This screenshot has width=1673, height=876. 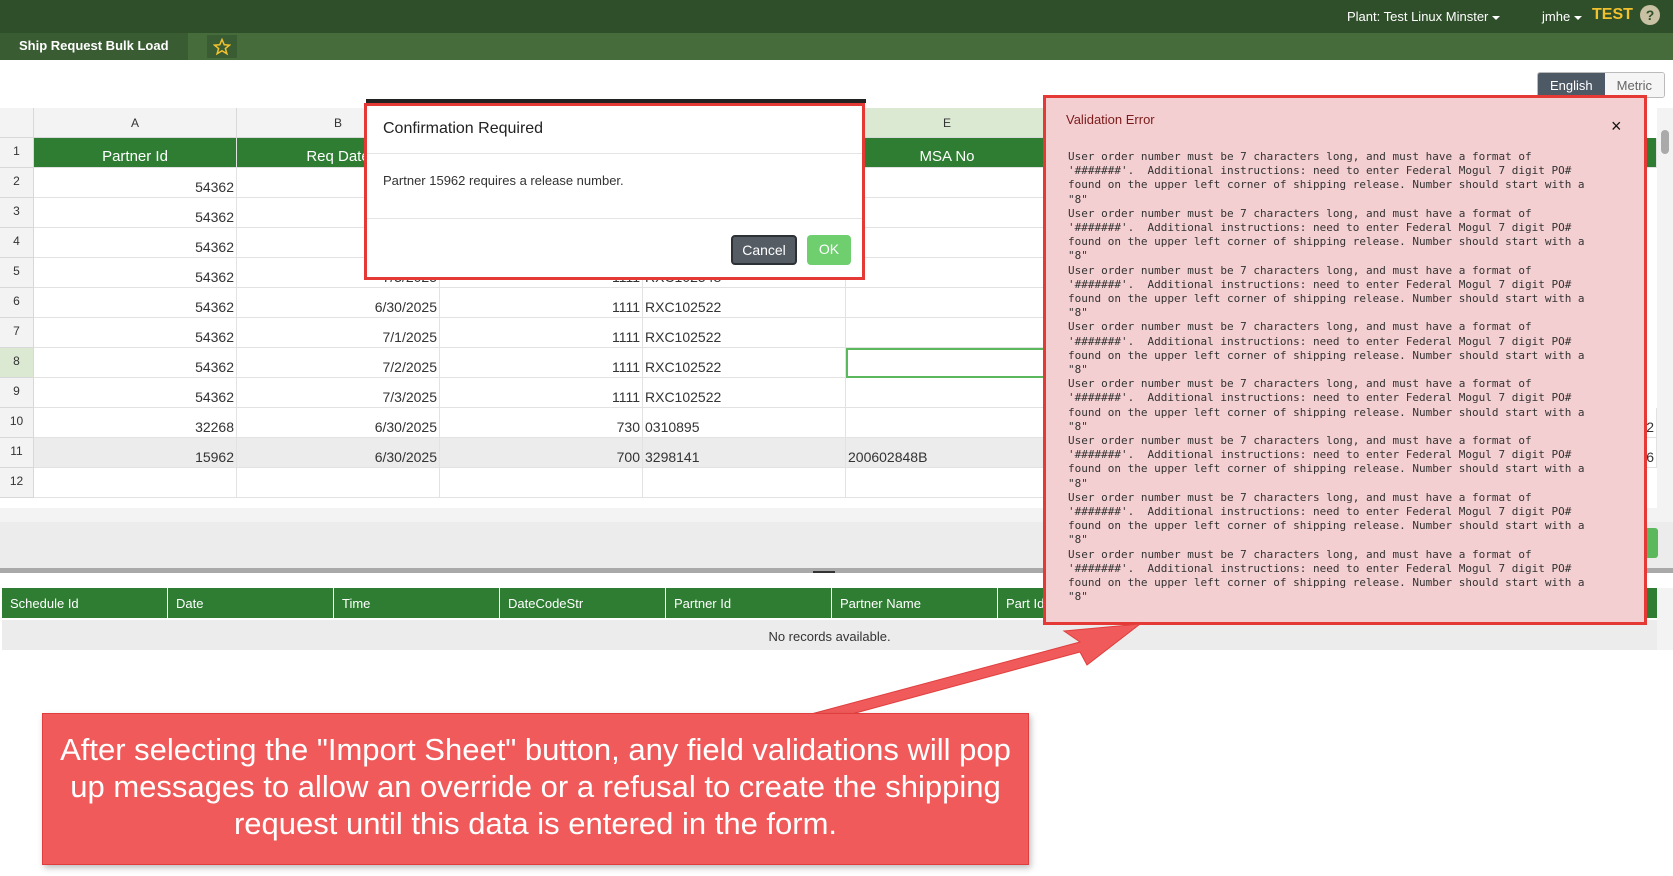 What do you see at coordinates (17, 213) in the screenshot?
I see `row-header-3: 3` at bounding box center [17, 213].